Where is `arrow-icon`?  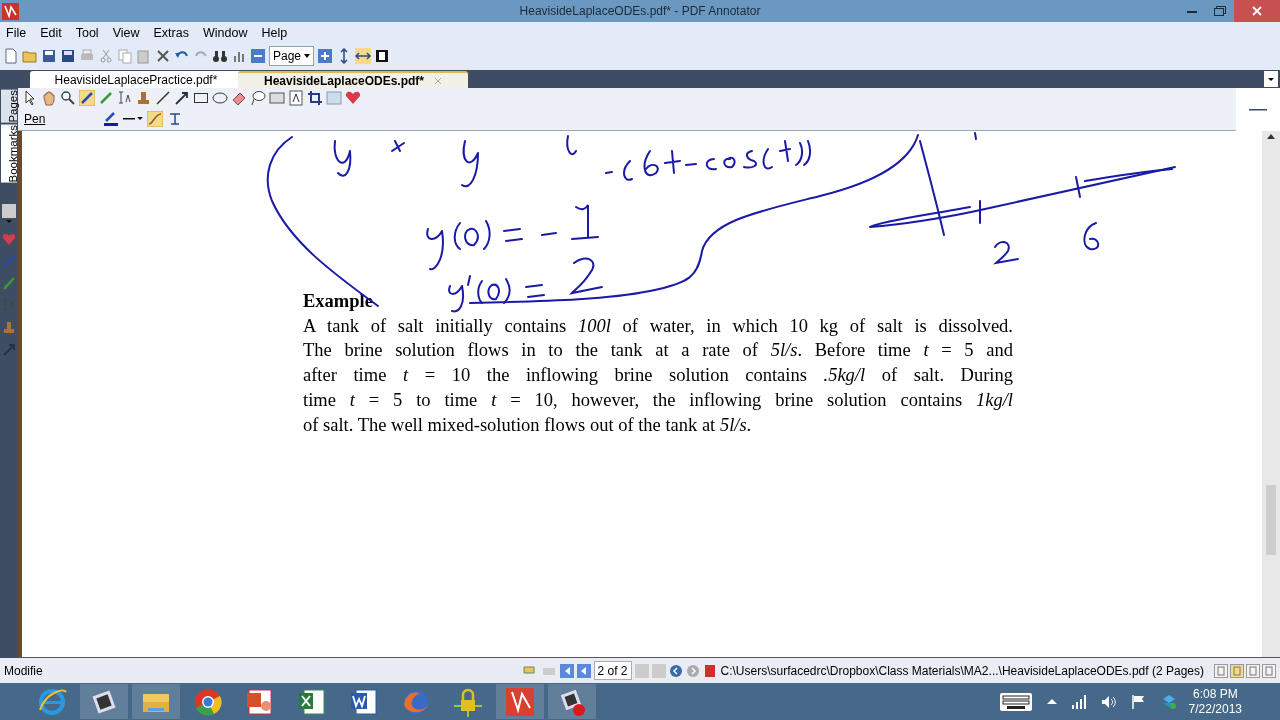
arrow-icon is located at coordinates (182, 98).